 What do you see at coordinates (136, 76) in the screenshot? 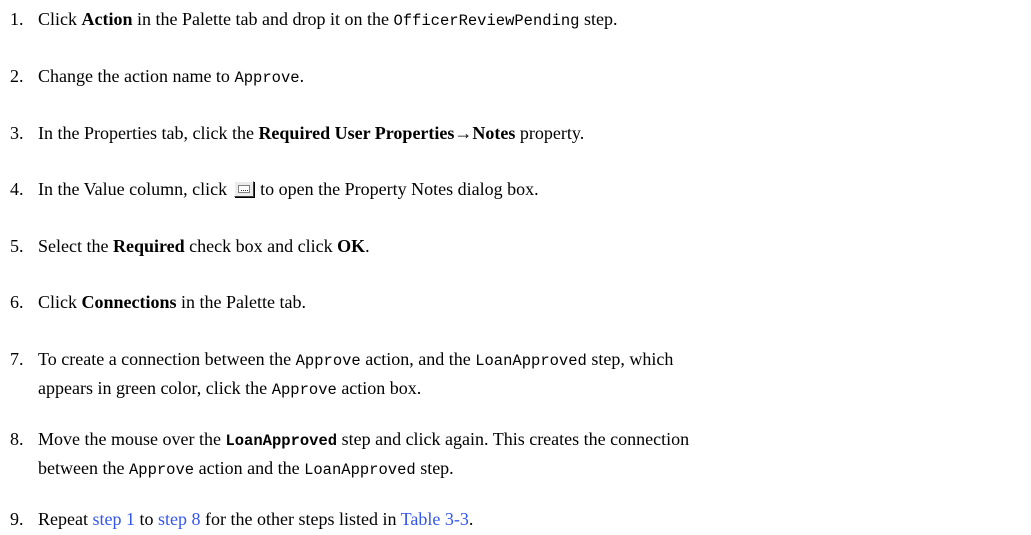
I see `text-run: Change the action name to` at bounding box center [136, 76].